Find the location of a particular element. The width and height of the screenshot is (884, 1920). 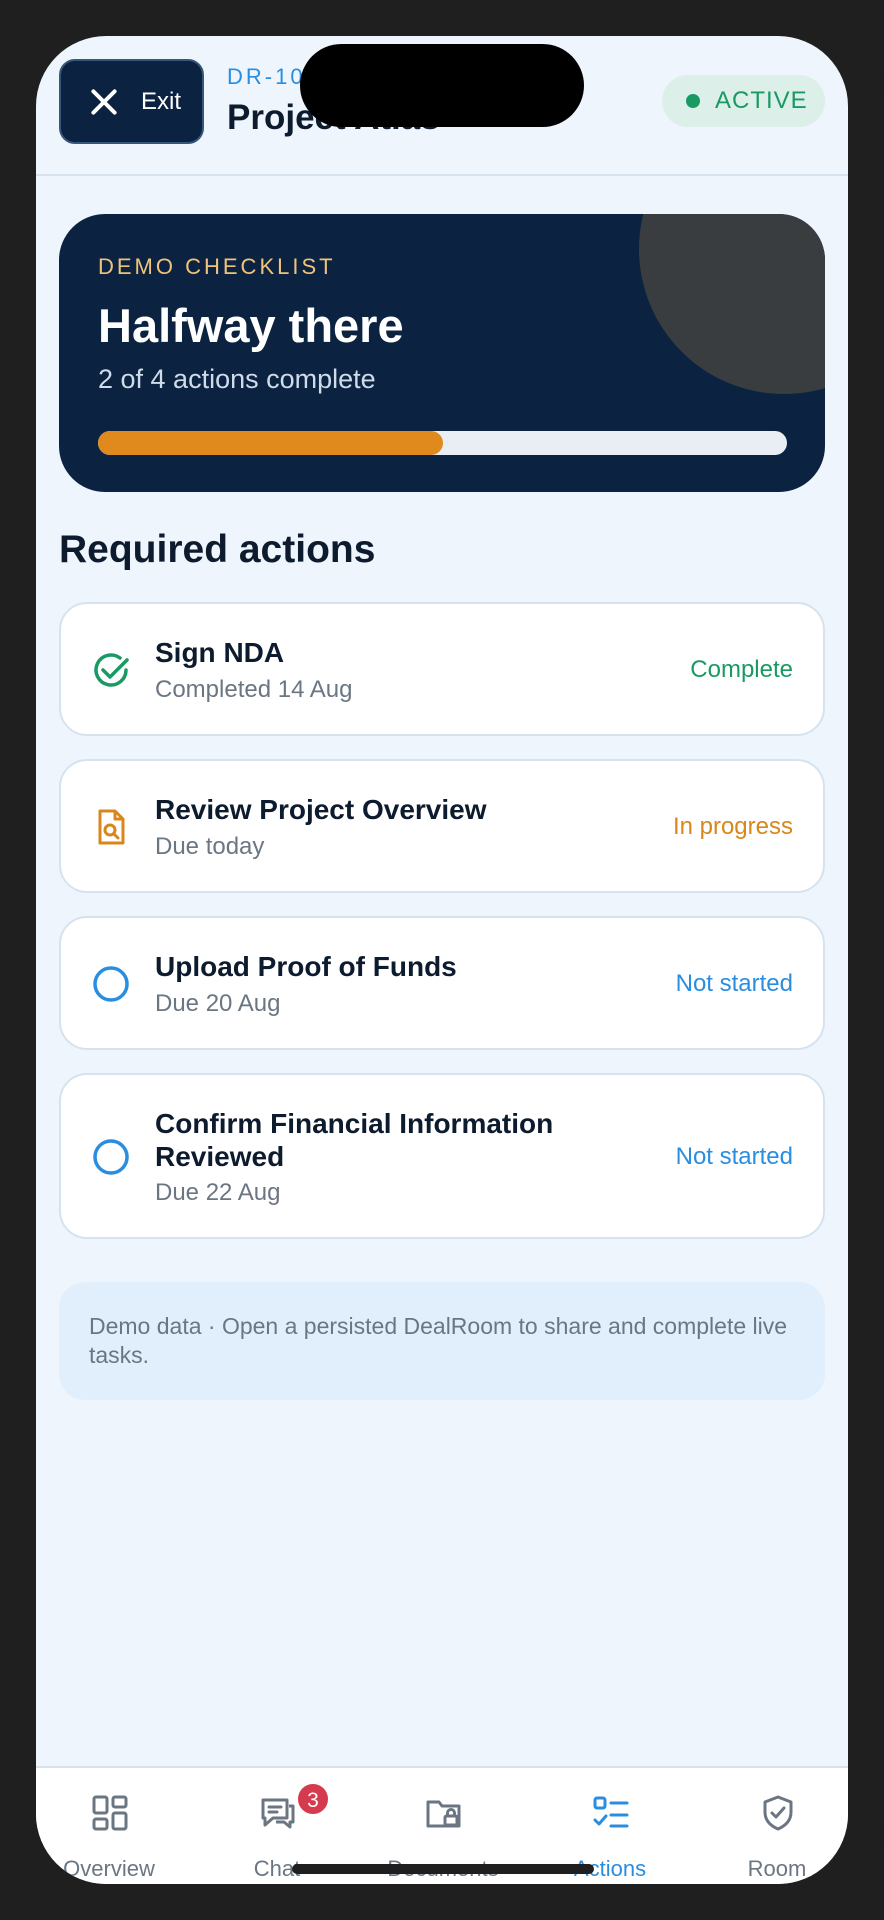

home-indicator is located at coordinates (443, 1869).